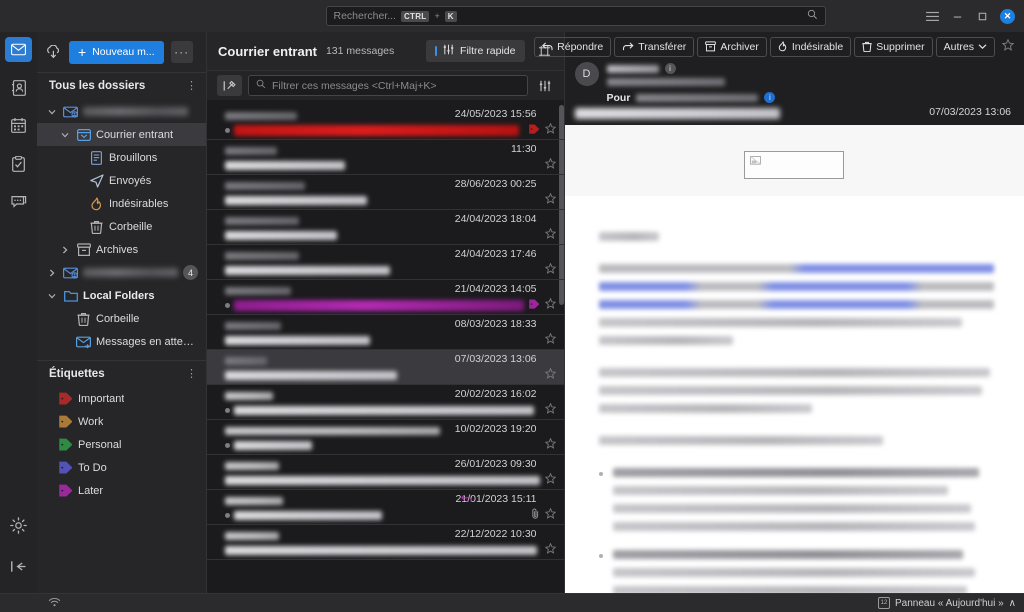 This screenshot has height=612, width=1024. Describe the element at coordinates (654, 46) in the screenshot. I see `transferer-button: Transférer` at that location.